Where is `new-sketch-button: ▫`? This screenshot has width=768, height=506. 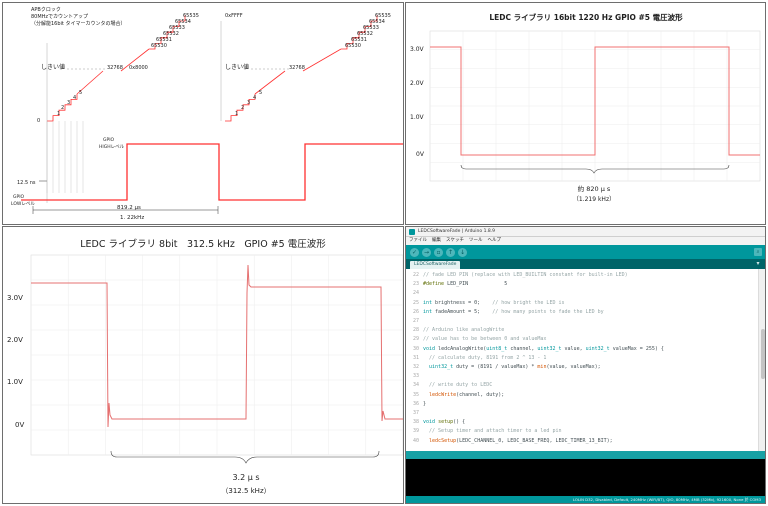
new-sketch-button: ▫ is located at coordinates (438, 252).